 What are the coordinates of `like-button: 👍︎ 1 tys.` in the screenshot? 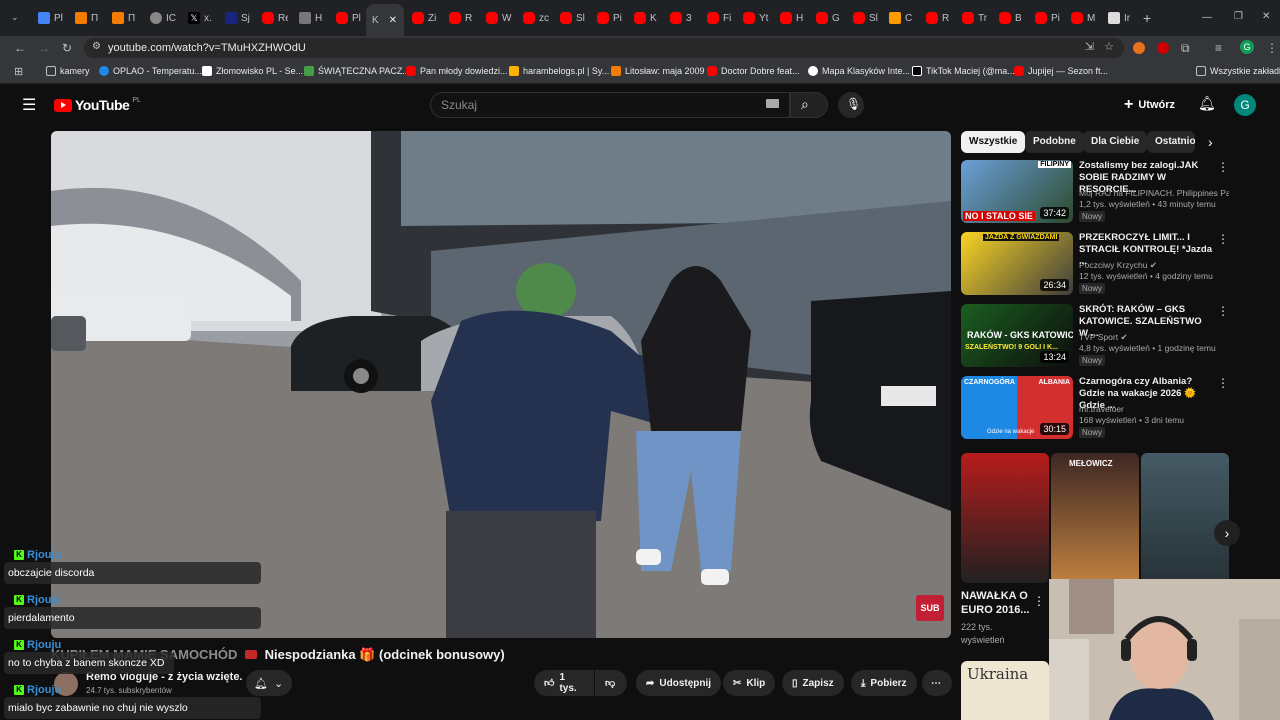 It's located at (564, 683).